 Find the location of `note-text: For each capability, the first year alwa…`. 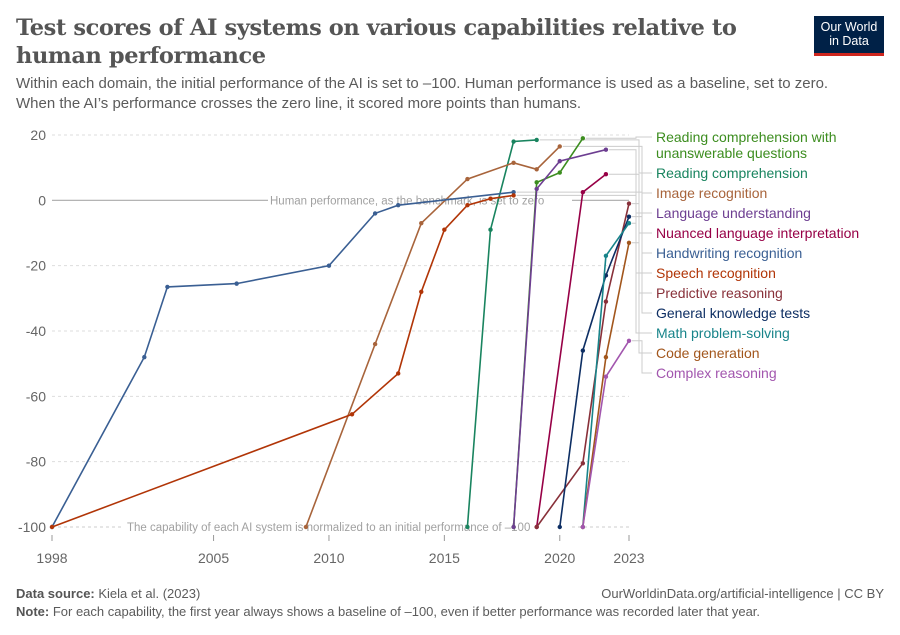

note-text: For each capability, the first year alwa… is located at coordinates (406, 611).